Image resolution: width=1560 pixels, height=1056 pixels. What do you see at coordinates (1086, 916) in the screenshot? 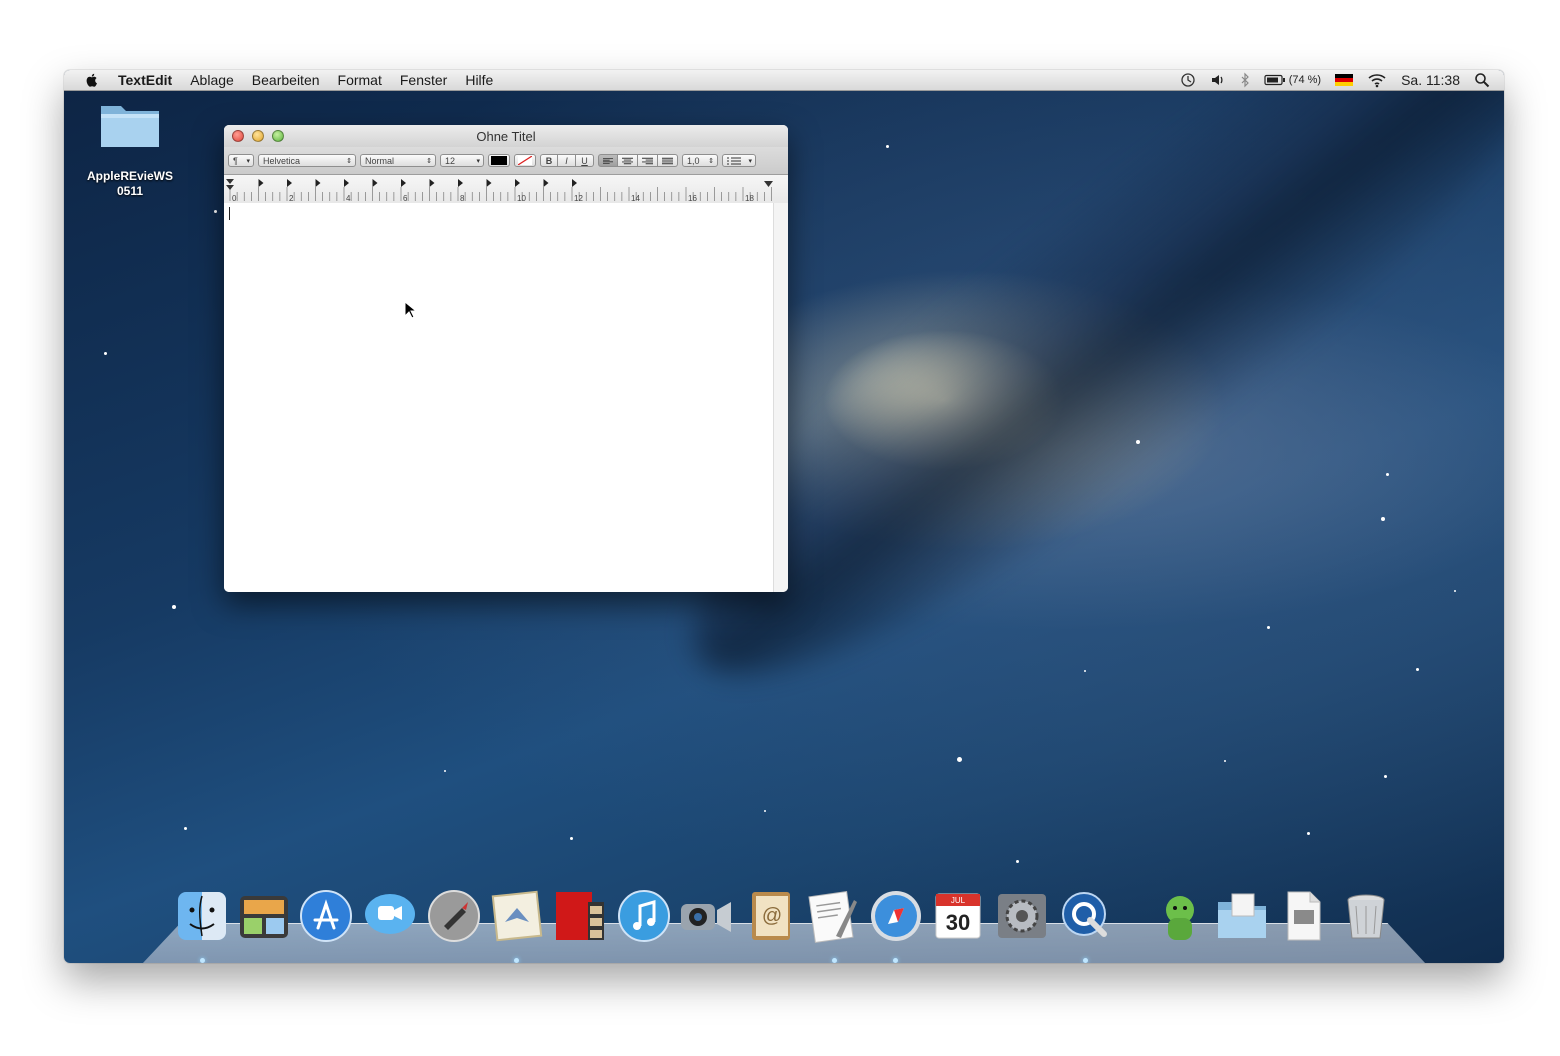
I see `dock-quicktime` at bounding box center [1086, 916].